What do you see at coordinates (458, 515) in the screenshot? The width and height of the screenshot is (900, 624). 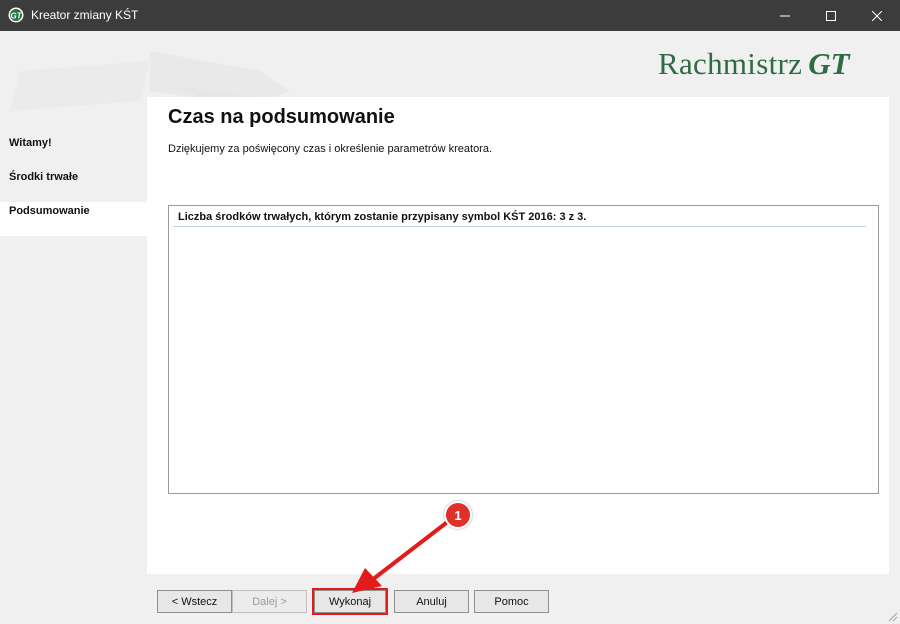 I see `annotation-badge: 1` at bounding box center [458, 515].